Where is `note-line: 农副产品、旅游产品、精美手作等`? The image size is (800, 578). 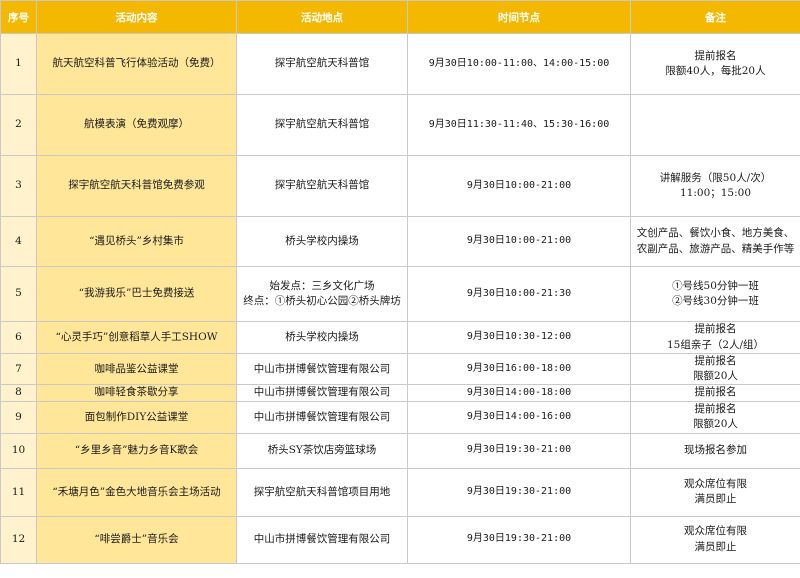 note-line: 农副产品、旅游产品、精美手作等 is located at coordinates (715, 248).